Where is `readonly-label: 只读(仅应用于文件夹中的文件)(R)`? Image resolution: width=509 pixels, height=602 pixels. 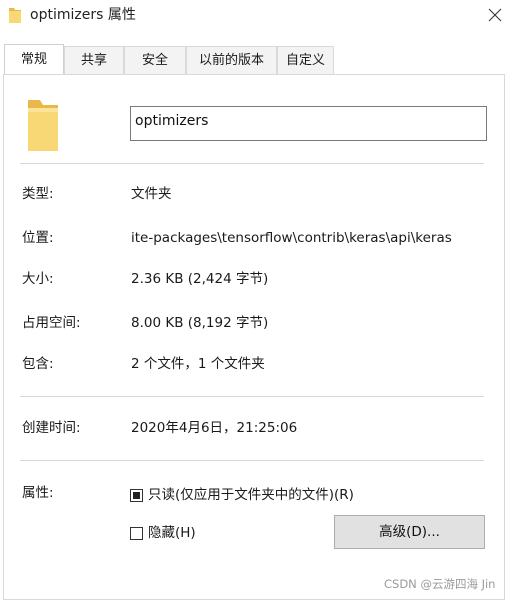
readonly-label: 只读(仅应用于文件夹中的文件)(R) is located at coordinates (251, 495).